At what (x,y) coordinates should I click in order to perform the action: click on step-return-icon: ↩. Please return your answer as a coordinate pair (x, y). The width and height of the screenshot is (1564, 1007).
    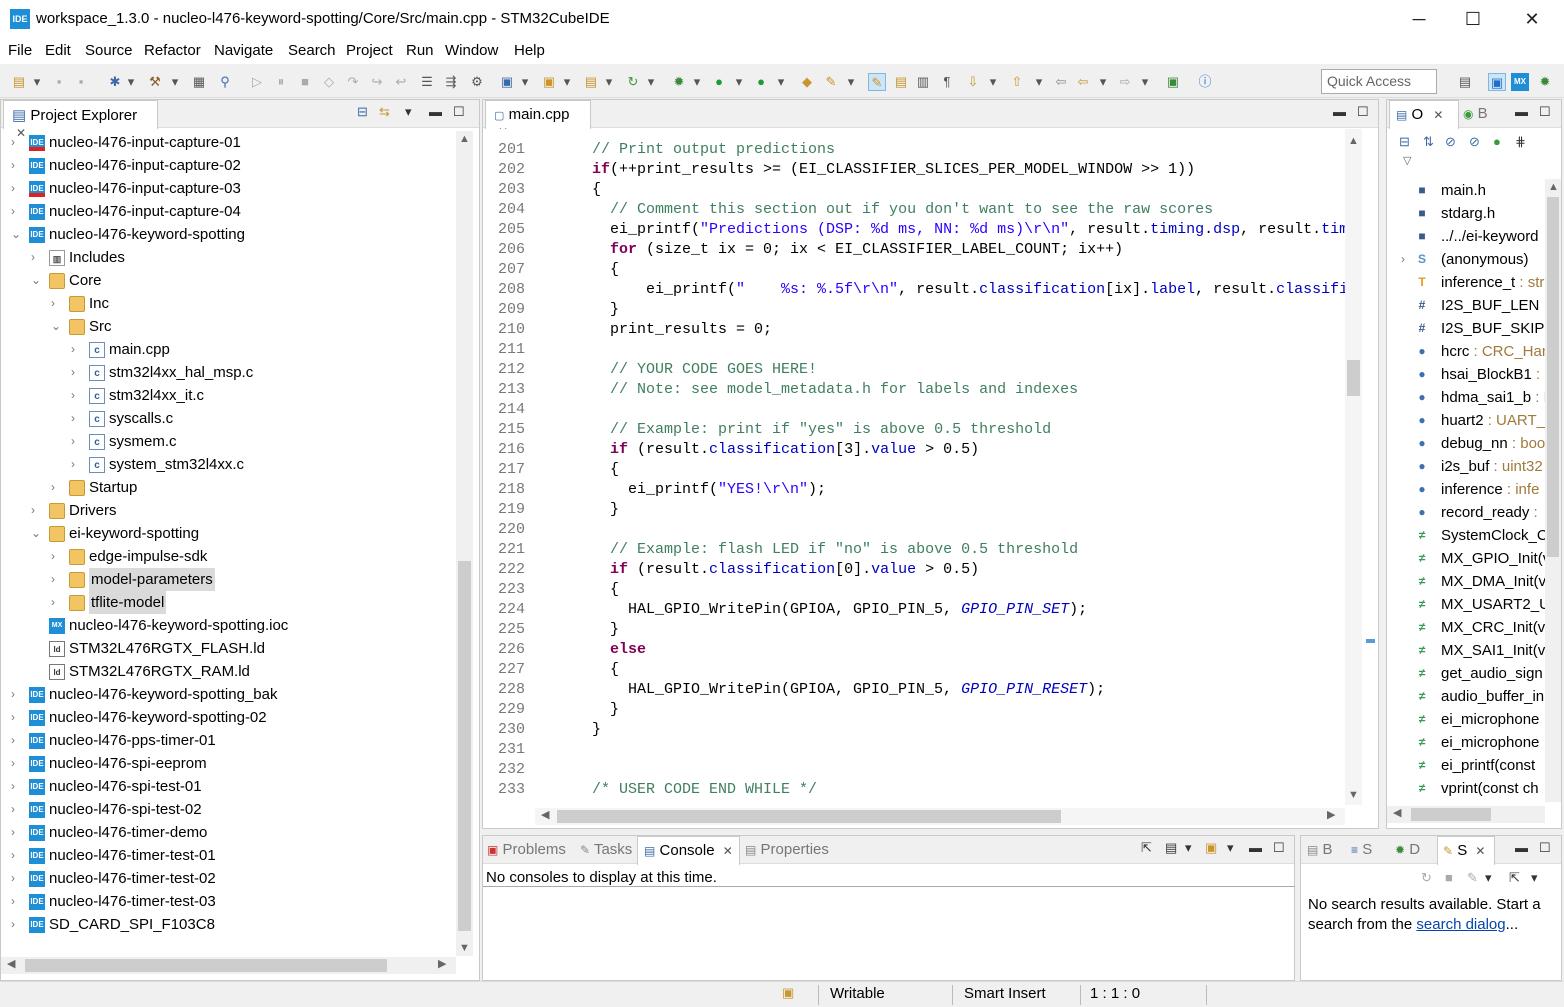
    Looking at the image, I should click on (401, 82).